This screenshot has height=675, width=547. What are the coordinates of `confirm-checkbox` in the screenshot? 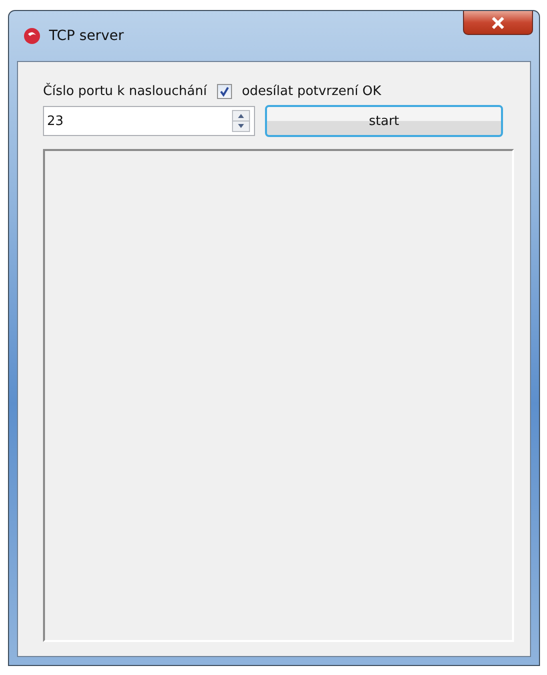 It's located at (224, 91).